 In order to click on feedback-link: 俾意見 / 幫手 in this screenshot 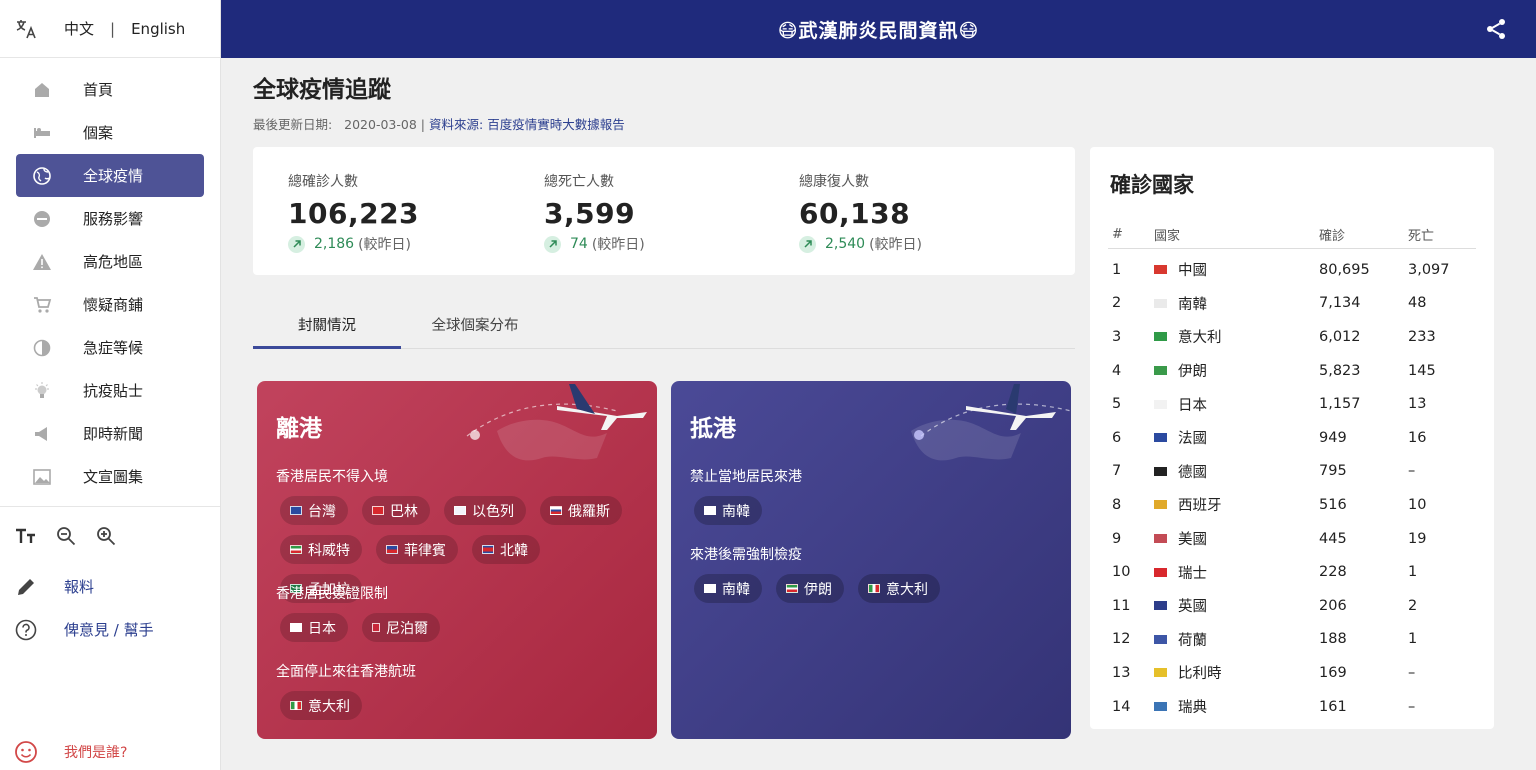, I will do `click(110, 629)`.